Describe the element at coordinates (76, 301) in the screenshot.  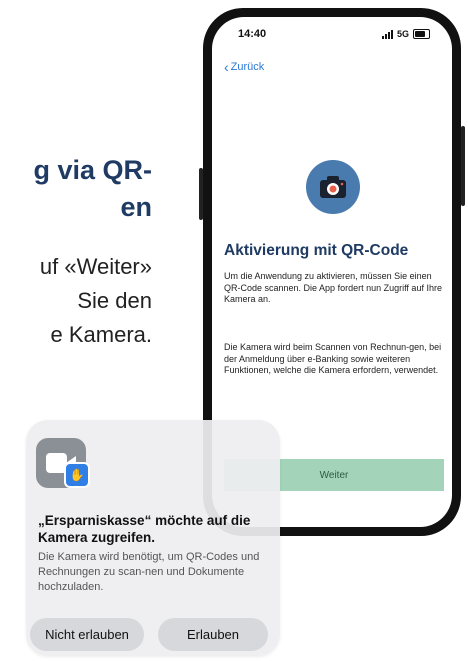
I see `feature-description: uf «Weiter» Sie den e Kamera.` at that location.